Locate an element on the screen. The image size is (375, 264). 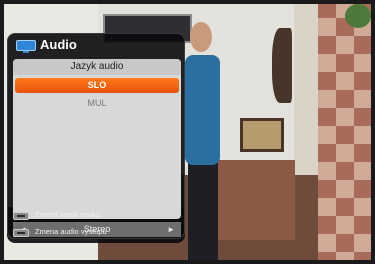
arrow-right-icon: ► is located at coordinates (171, 229).